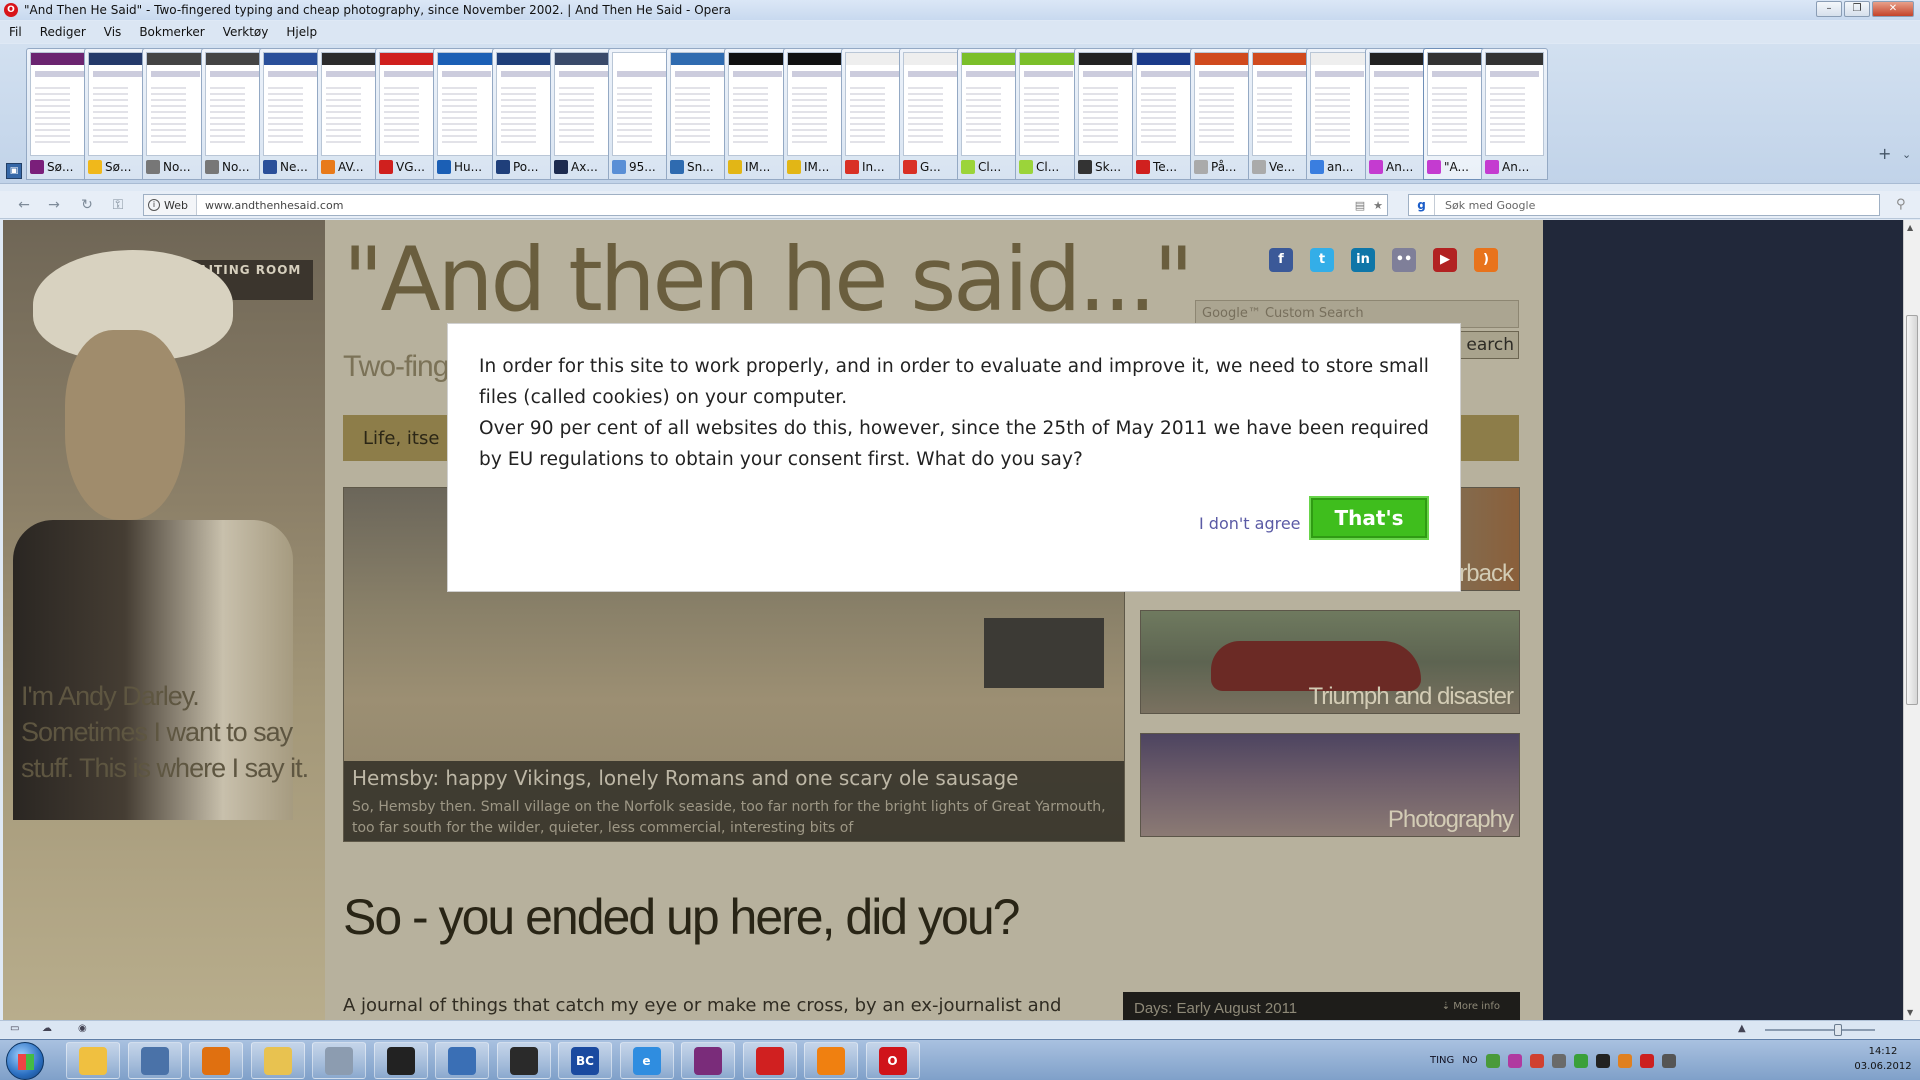 The image size is (1920, 1080). What do you see at coordinates (1602, 1060) in the screenshot?
I see `tray-ati-icon` at bounding box center [1602, 1060].